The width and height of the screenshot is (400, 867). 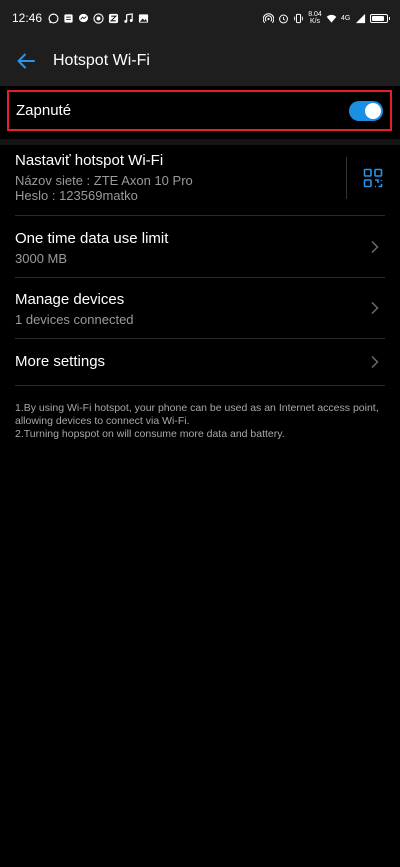 What do you see at coordinates (283, 18) in the screenshot?
I see `alarm-icon` at bounding box center [283, 18].